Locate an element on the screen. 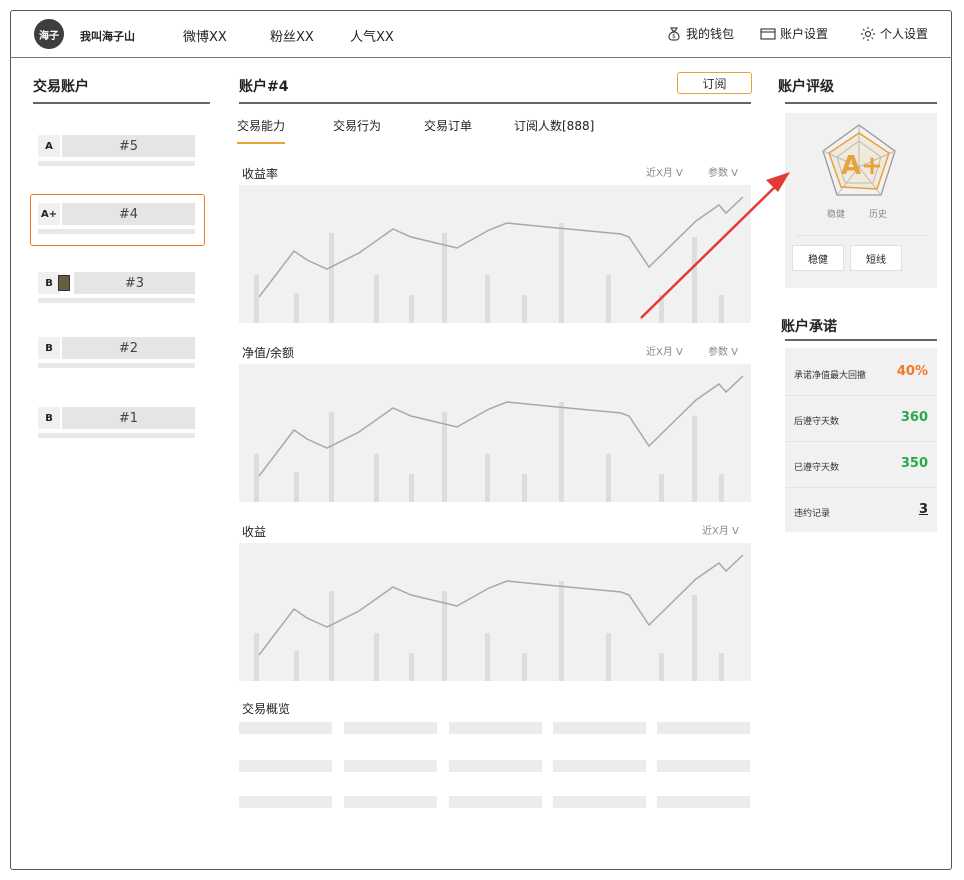 This screenshot has height=880, width=964. tab-trading-behavior: 交易行为 is located at coordinates (357, 125).